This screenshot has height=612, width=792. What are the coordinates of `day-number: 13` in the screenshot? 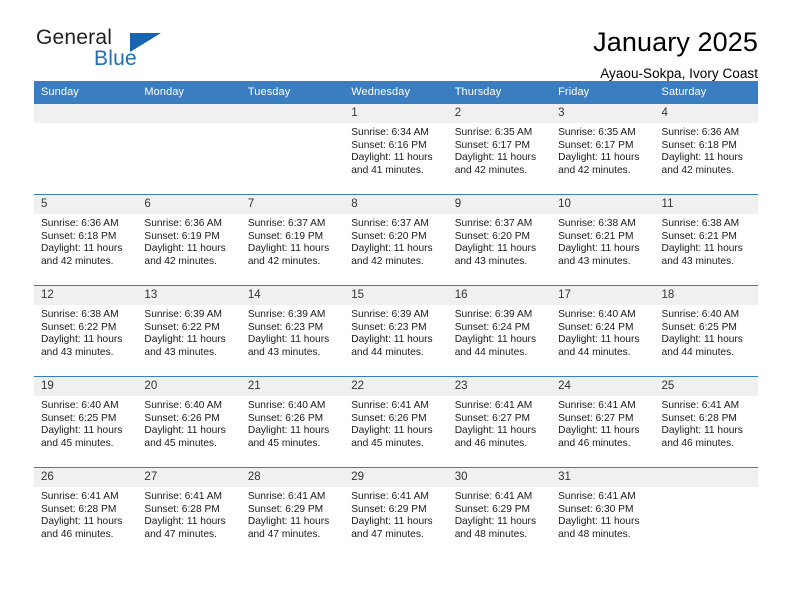 It's located at (189, 295).